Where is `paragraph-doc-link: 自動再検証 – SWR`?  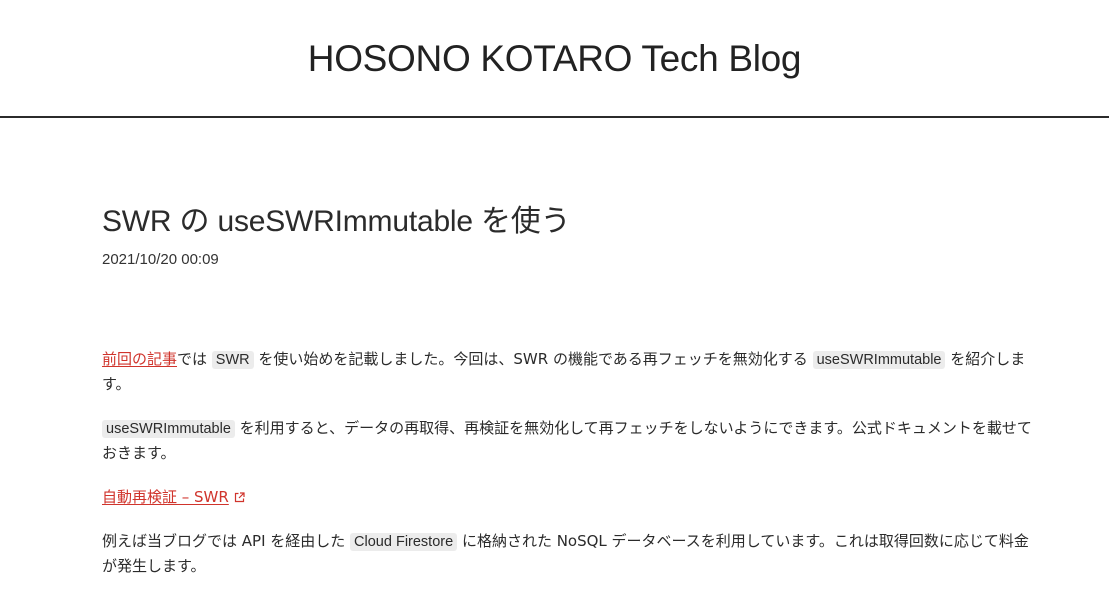
paragraph-doc-link: 自動再検証 – SWR is located at coordinates (567, 497).